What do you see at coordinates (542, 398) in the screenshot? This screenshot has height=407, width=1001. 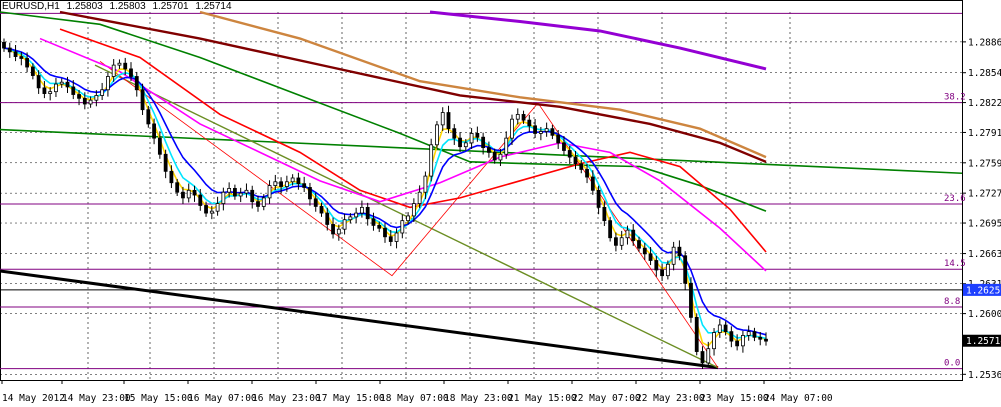 I see `time-tick-label: 21 May 15:00` at bounding box center [542, 398].